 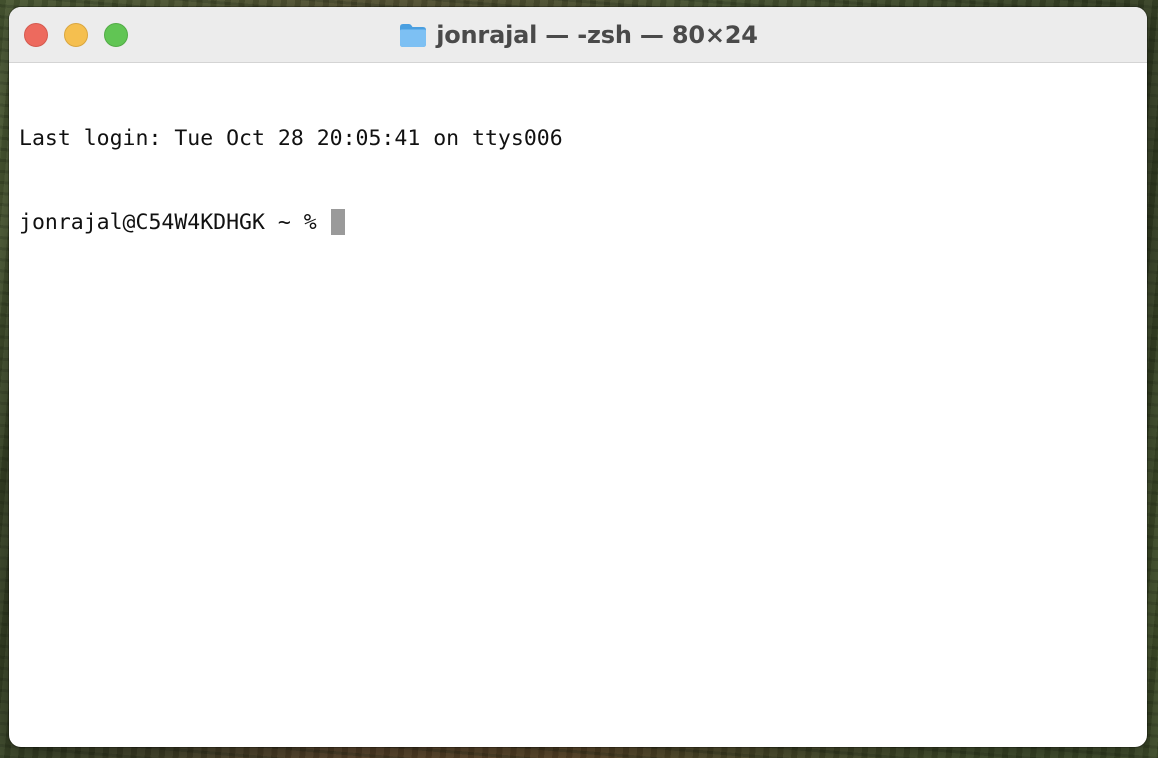 I want to click on window-title-text: jonrajal — -zsh — 80×24, so click(x=597, y=34).